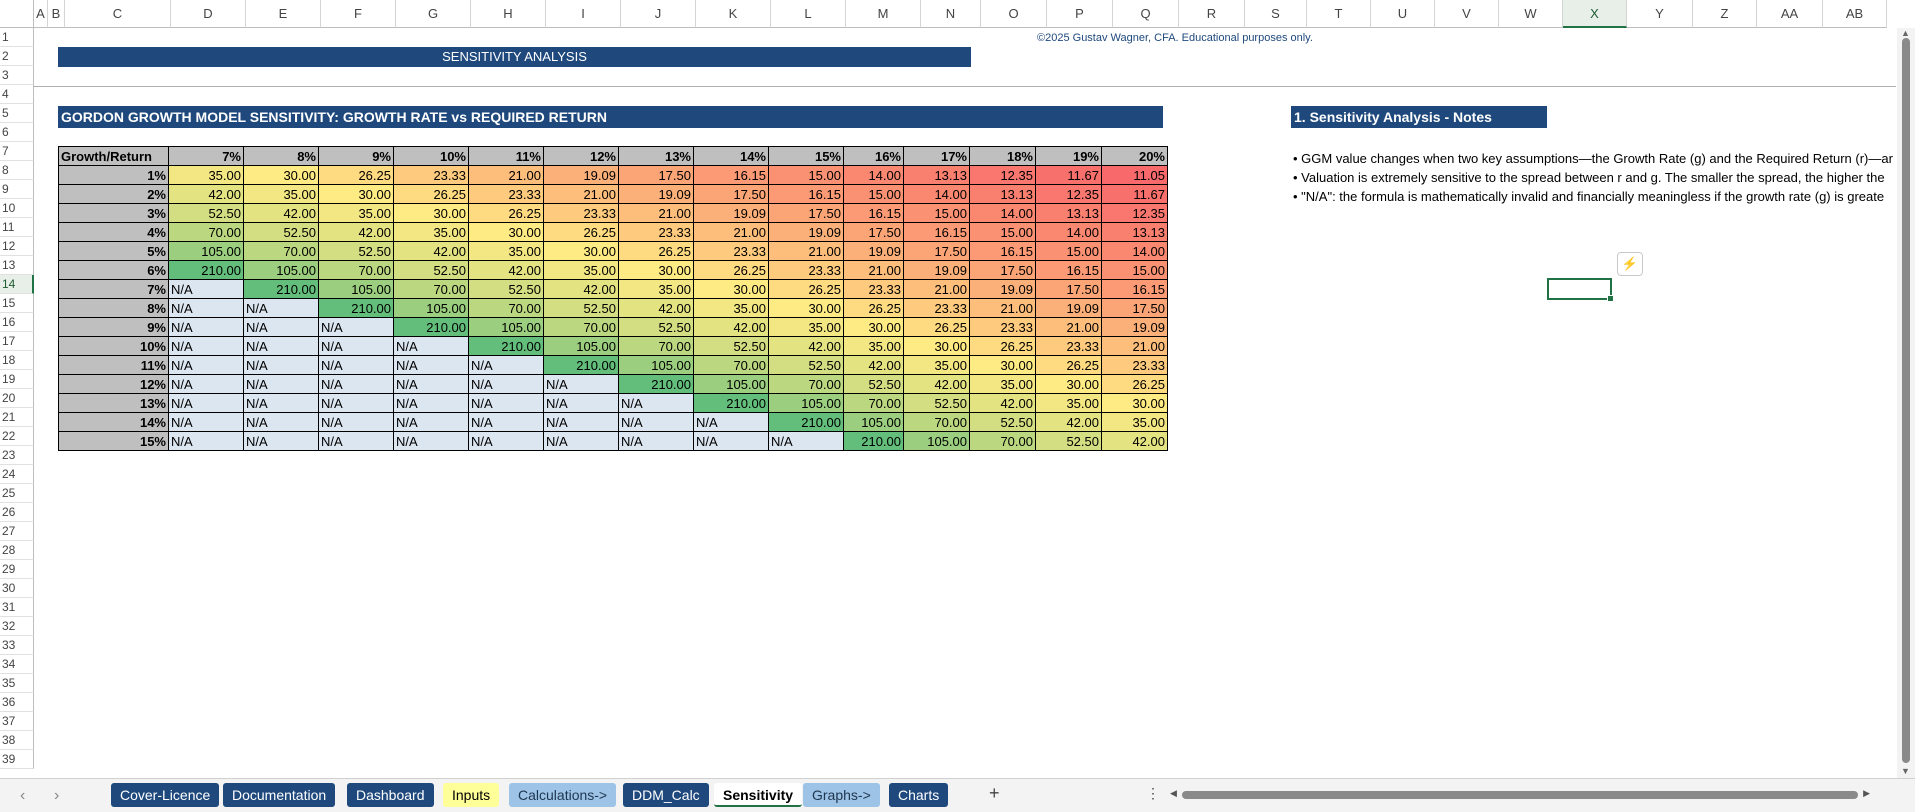 The height and width of the screenshot is (812, 1915). Describe the element at coordinates (1725, 14) in the screenshot. I see `column-header: Z` at that location.